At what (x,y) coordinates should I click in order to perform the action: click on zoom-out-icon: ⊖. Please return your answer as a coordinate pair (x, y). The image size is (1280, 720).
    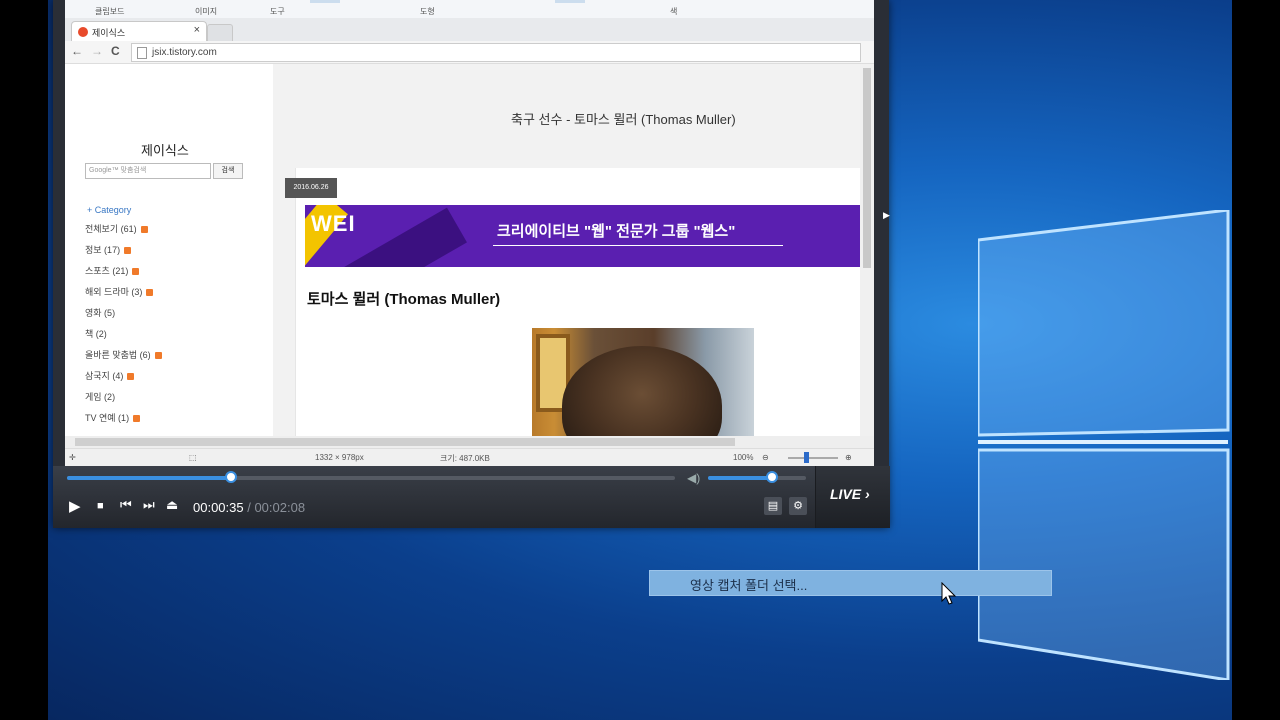
    Looking at the image, I should click on (765, 457).